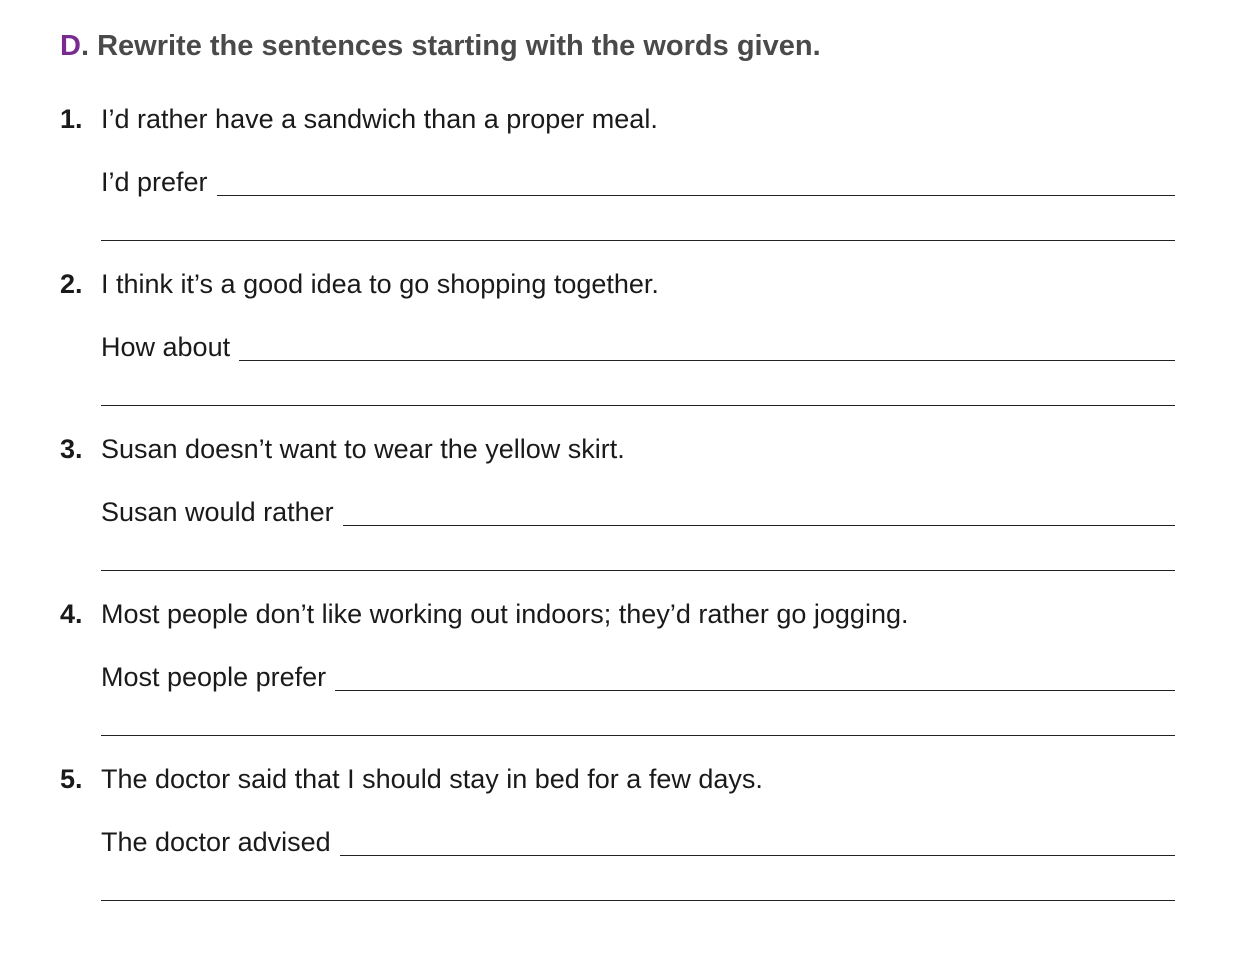 The image size is (1235, 970). What do you see at coordinates (154, 182) in the screenshot?
I see `answer-prompt: I’d prefer` at bounding box center [154, 182].